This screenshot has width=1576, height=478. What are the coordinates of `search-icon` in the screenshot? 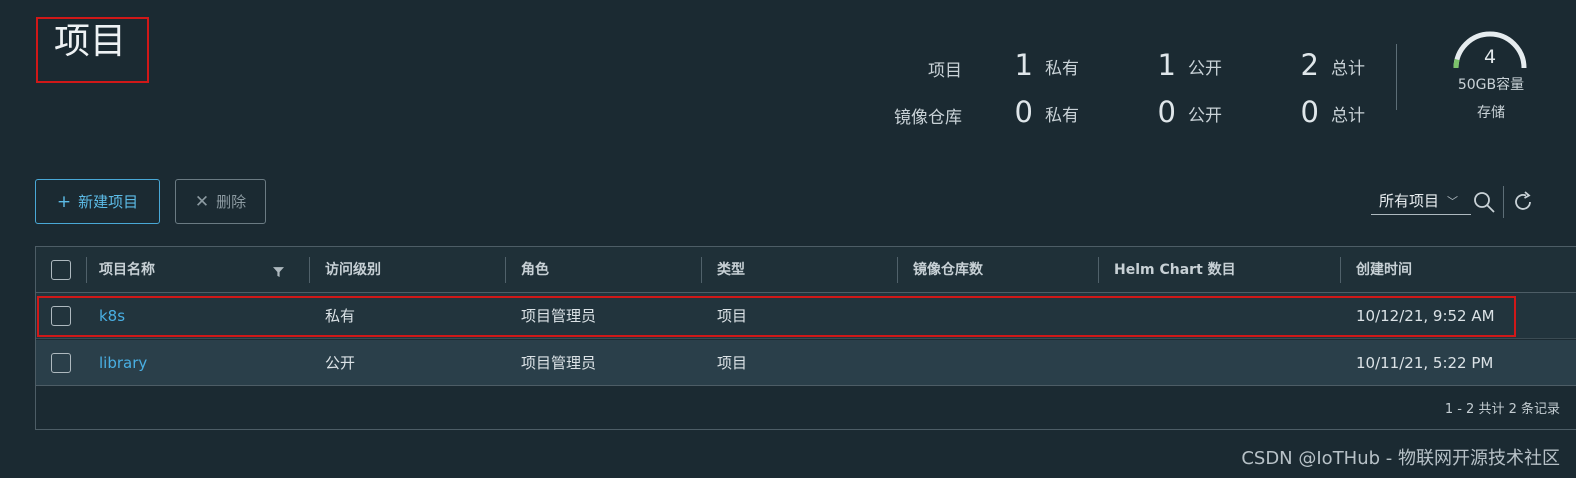 It's located at (1484, 202).